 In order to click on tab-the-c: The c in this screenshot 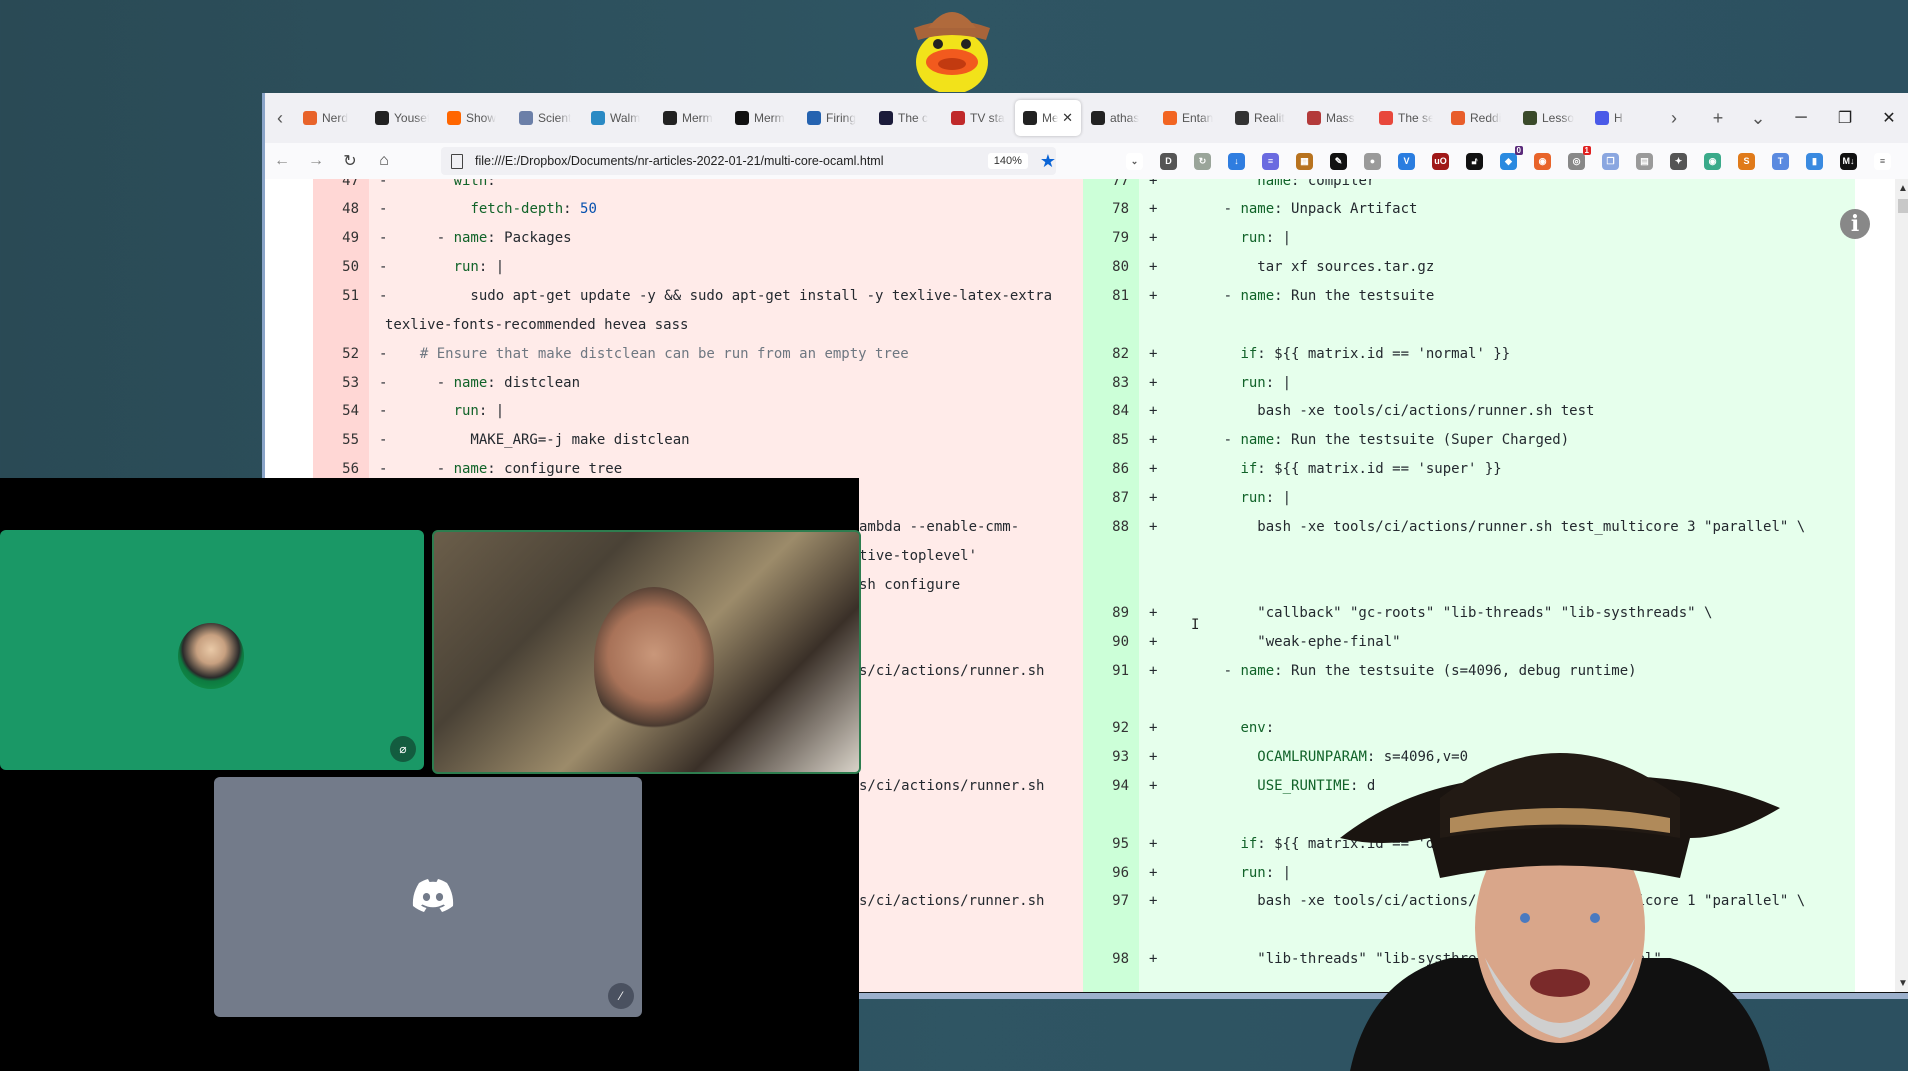, I will do `click(906, 118)`.